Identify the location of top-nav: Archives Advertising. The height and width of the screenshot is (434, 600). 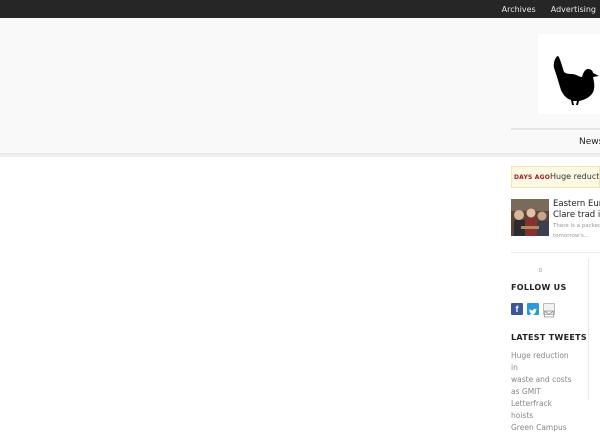
(541, 9).